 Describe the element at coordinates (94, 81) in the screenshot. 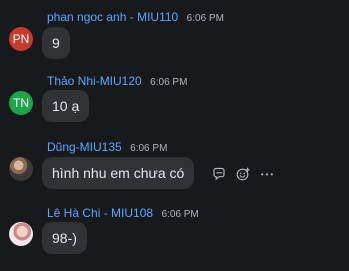

I see `sender-name: Thảo Nhi-MIU120` at that location.